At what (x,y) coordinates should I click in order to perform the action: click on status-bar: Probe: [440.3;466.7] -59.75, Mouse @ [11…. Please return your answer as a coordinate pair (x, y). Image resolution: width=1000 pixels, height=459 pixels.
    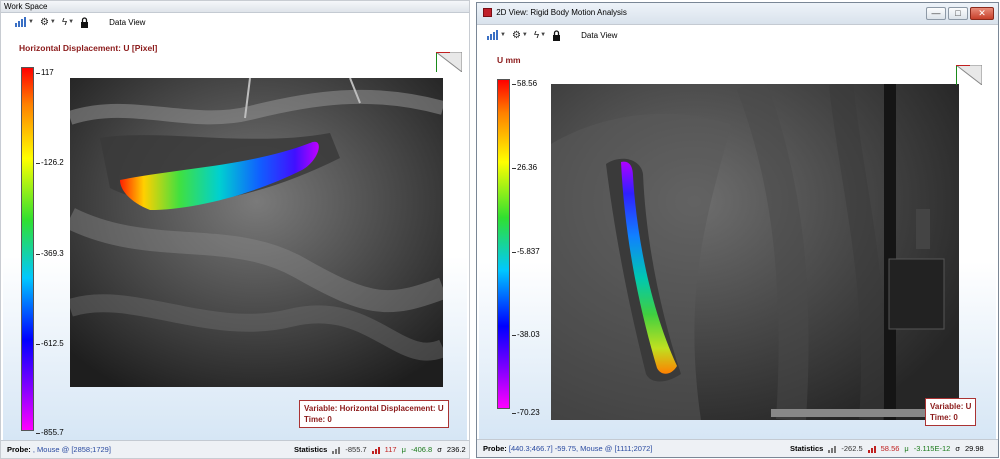
    Looking at the image, I should click on (737, 448).